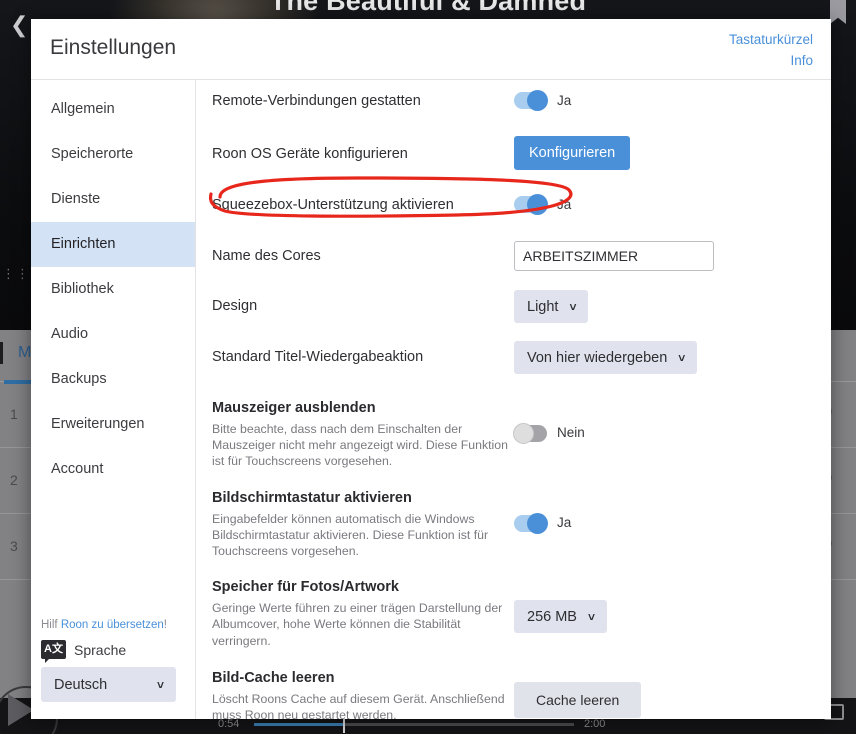 This screenshot has height=734, width=856. What do you see at coordinates (113, 199) in the screenshot?
I see `sidebar-item-dienste: Dienste` at bounding box center [113, 199].